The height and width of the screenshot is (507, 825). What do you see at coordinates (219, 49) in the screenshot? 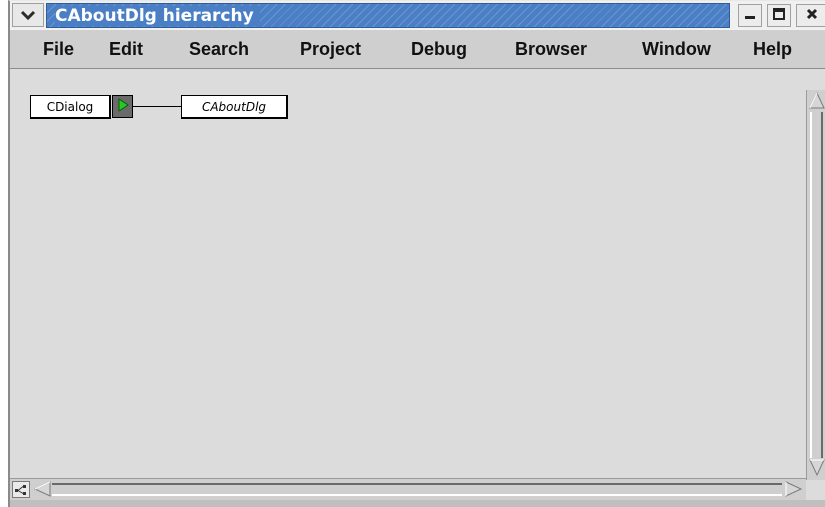
I see `menu-search: Search` at bounding box center [219, 49].